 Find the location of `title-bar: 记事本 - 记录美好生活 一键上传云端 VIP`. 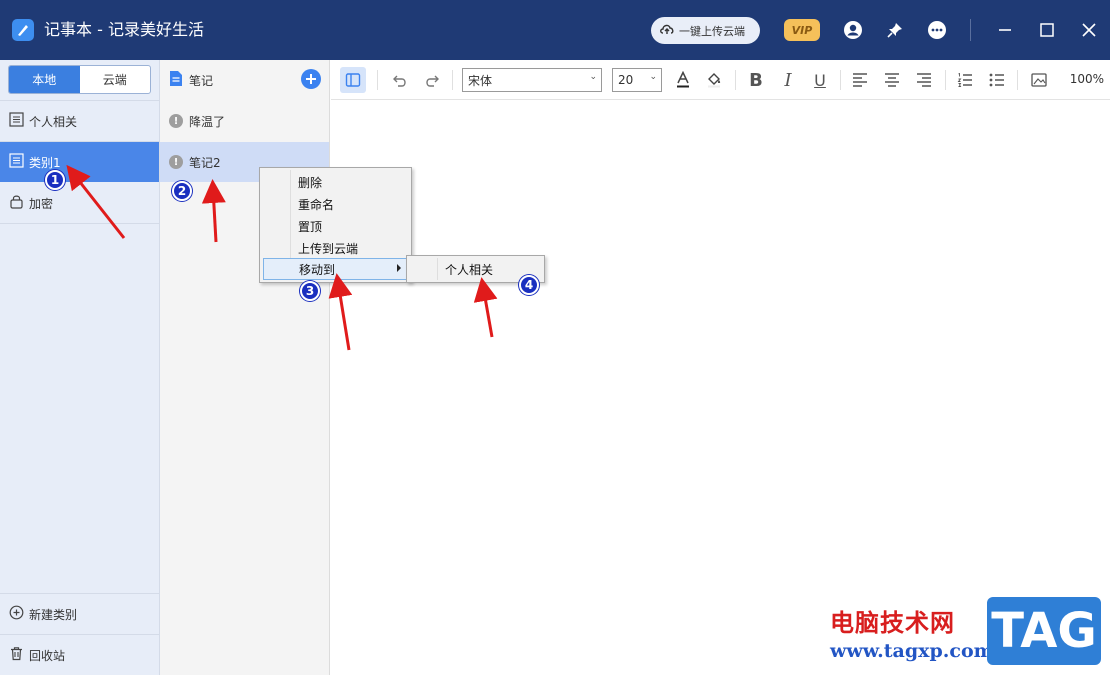

title-bar: 记事本 - 记录美好生活 一键上传云端 VIP is located at coordinates (555, 30).